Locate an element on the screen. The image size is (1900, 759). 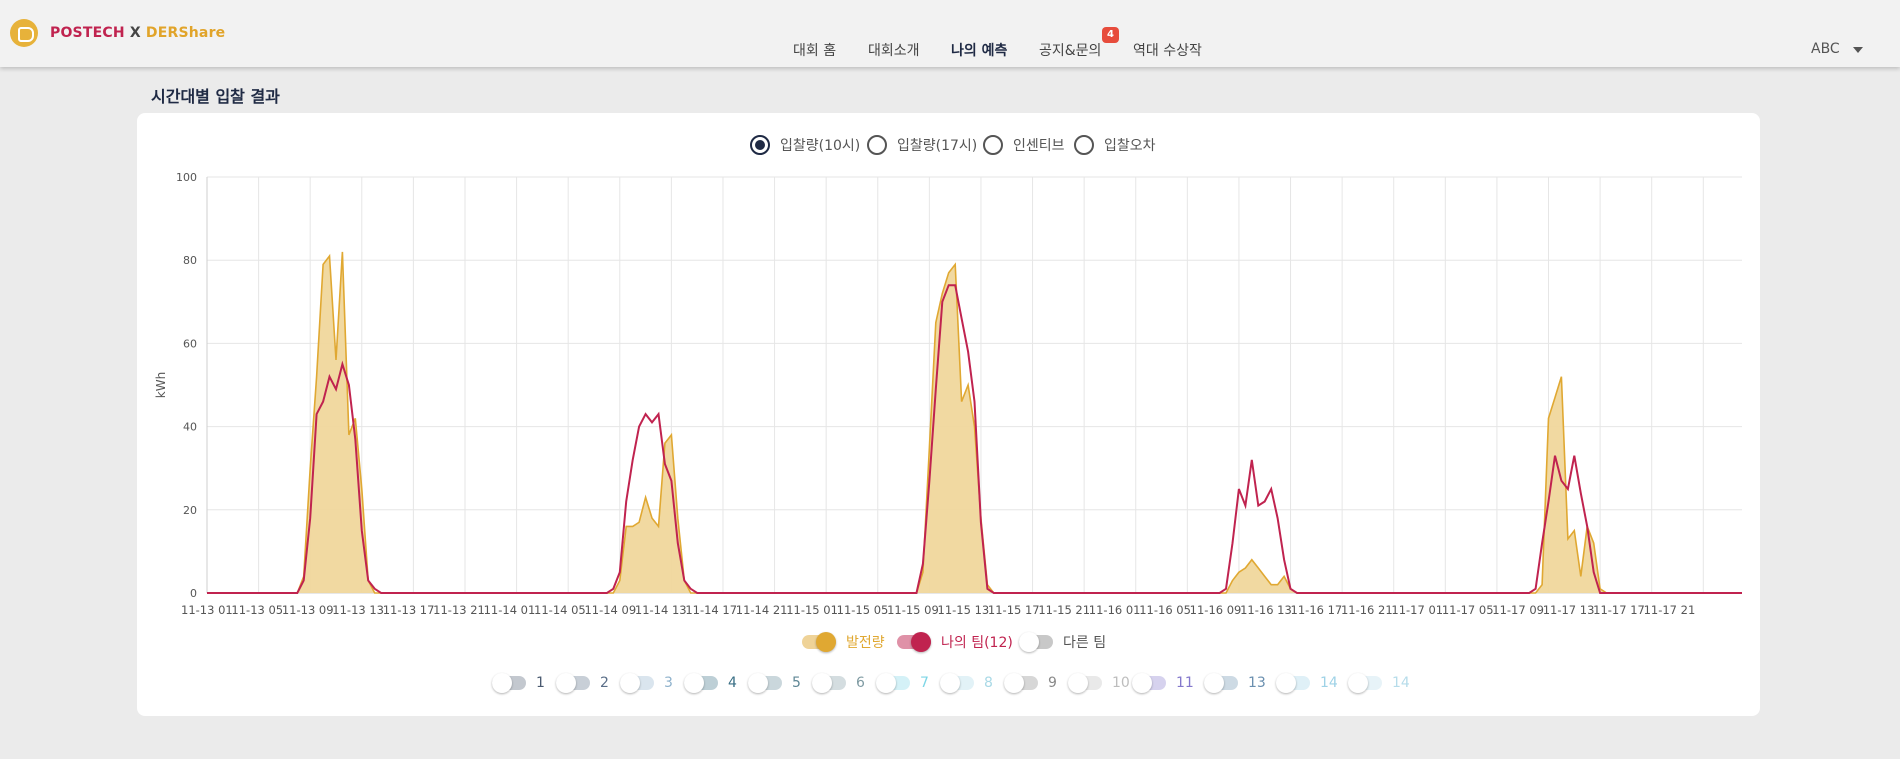
x-tick-label: 11-14 13 is located at coordinates (661, 610).